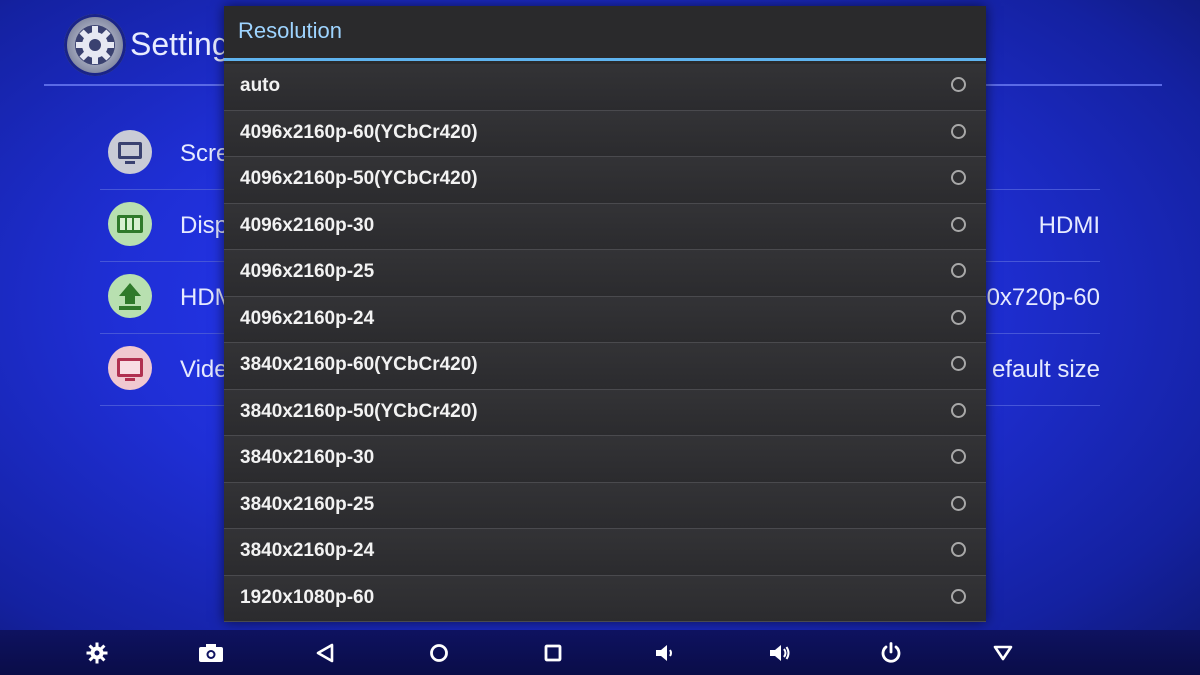  Describe the element at coordinates (1045, 369) in the screenshot. I see `settings-row-value: efault size` at that location.